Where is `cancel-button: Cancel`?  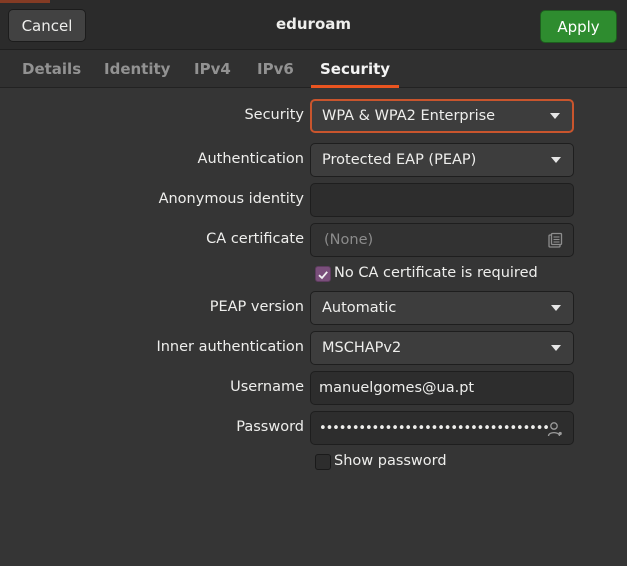 cancel-button: Cancel is located at coordinates (47, 25).